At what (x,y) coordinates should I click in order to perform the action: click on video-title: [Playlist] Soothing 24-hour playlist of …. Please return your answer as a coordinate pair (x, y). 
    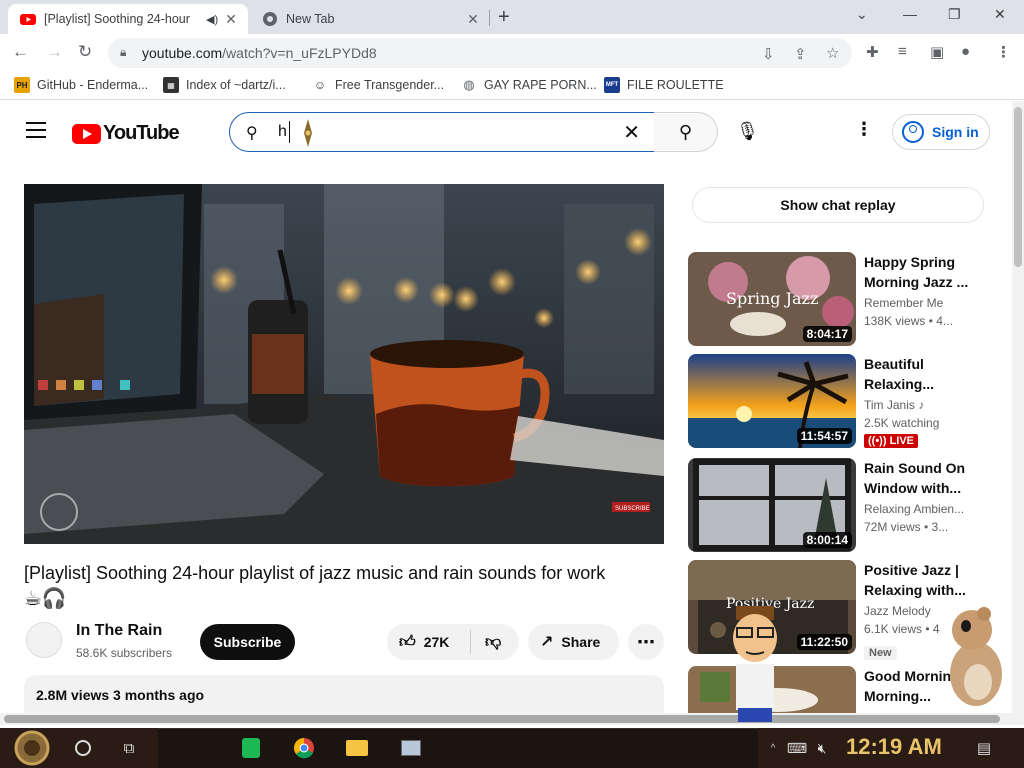
    Looking at the image, I should click on (315, 573).